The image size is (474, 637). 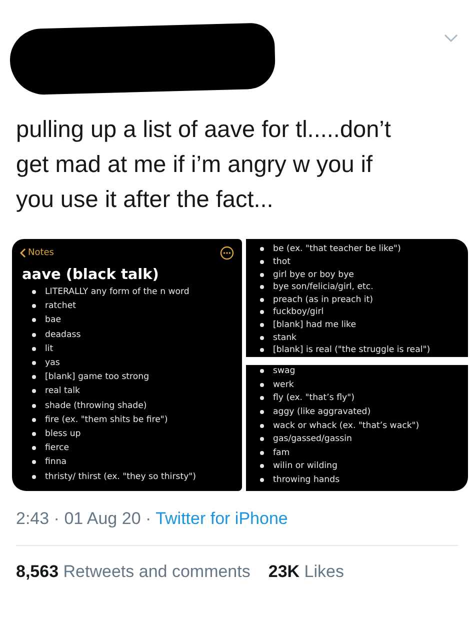 What do you see at coordinates (281, 262) in the screenshot?
I see `list-item: thot` at bounding box center [281, 262].